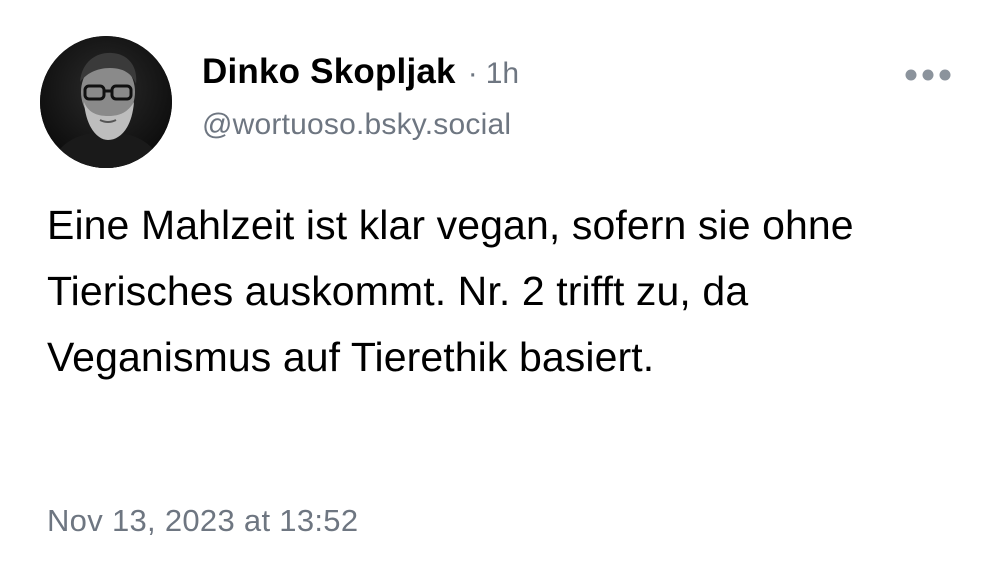  I want to click on more-options-button, so click(928, 75).